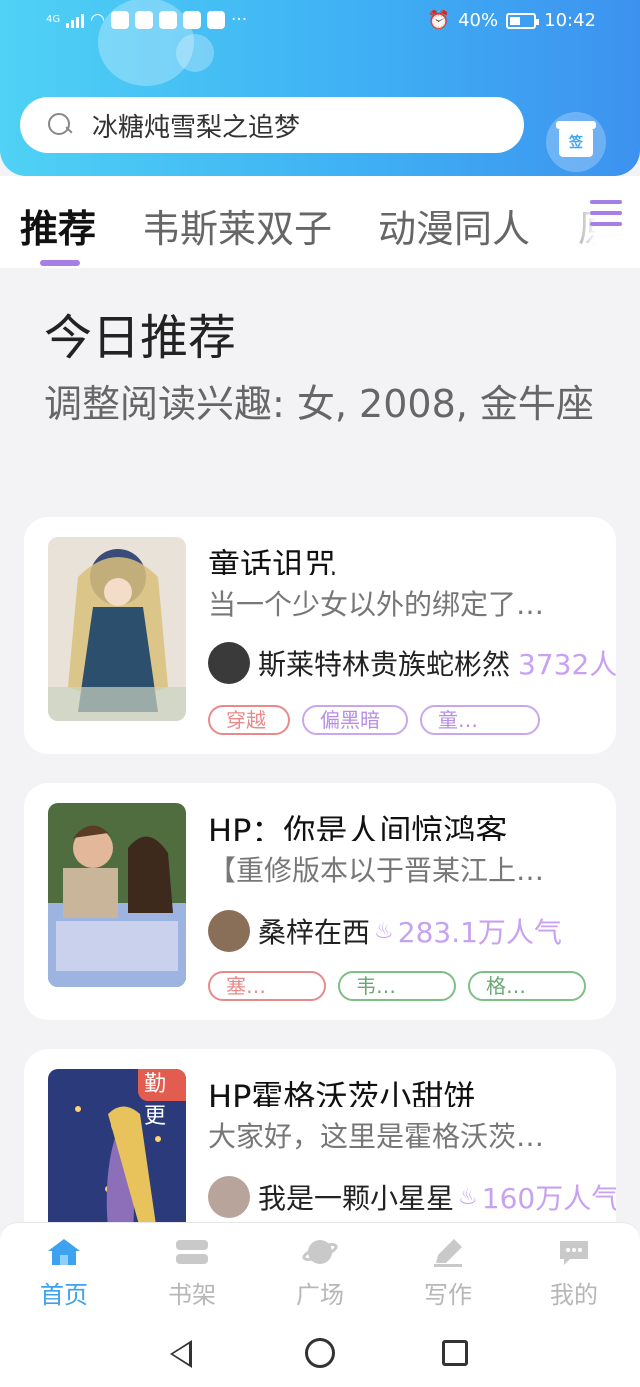 Image resolution: width=640 pixels, height=1387 pixels. I want to click on home-circle-icon, so click(320, 1353).